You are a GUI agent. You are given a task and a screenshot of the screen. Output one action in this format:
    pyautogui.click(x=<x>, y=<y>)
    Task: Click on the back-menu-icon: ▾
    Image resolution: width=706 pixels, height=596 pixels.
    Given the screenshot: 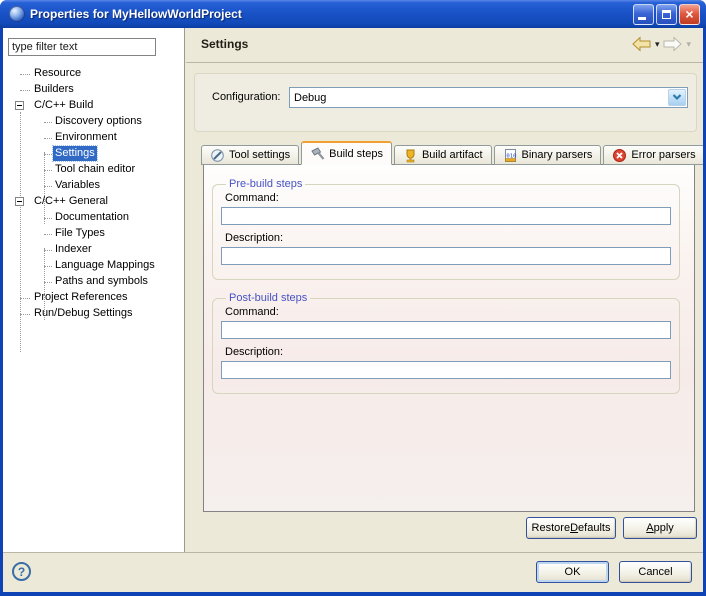 What is the action you would take?
    pyautogui.click(x=657, y=44)
    